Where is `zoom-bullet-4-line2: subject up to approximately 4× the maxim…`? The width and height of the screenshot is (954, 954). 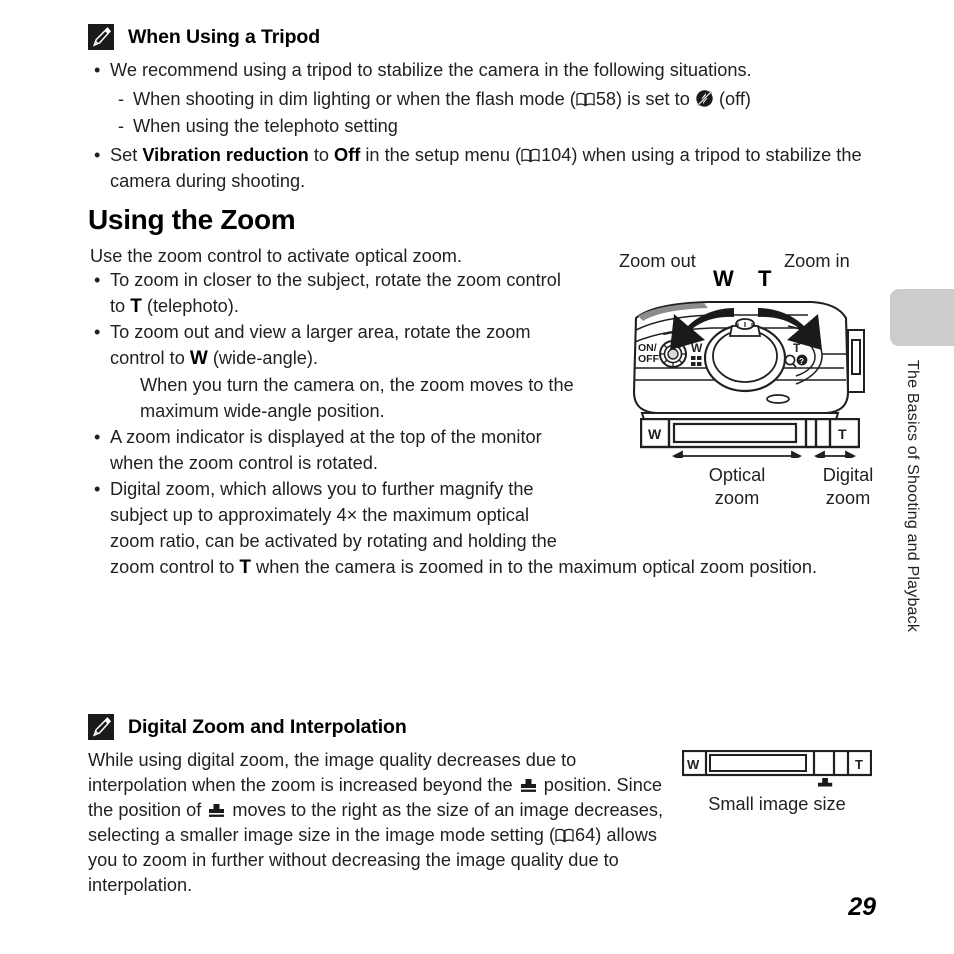 zoom-bullet-4-line2: subject up to approximately 4× the maxim… is located at coordinates (320, 515).